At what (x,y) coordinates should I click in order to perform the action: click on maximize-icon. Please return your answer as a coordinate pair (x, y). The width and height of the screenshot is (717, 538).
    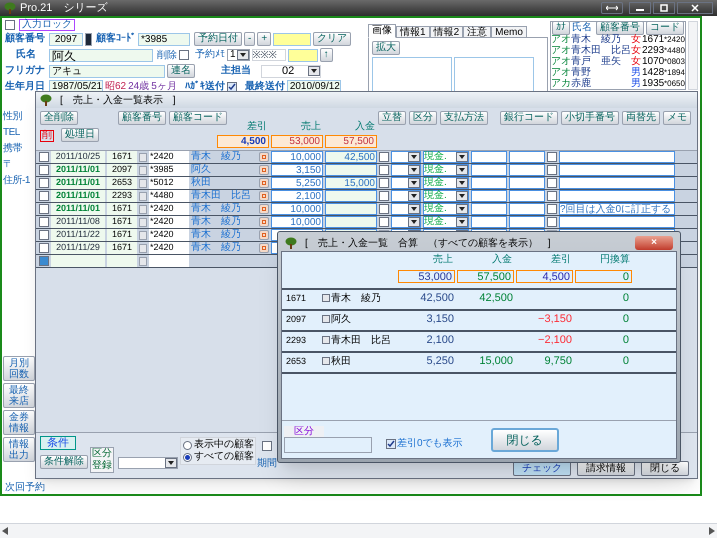
    Looking at the image, I should click on (664, 8).